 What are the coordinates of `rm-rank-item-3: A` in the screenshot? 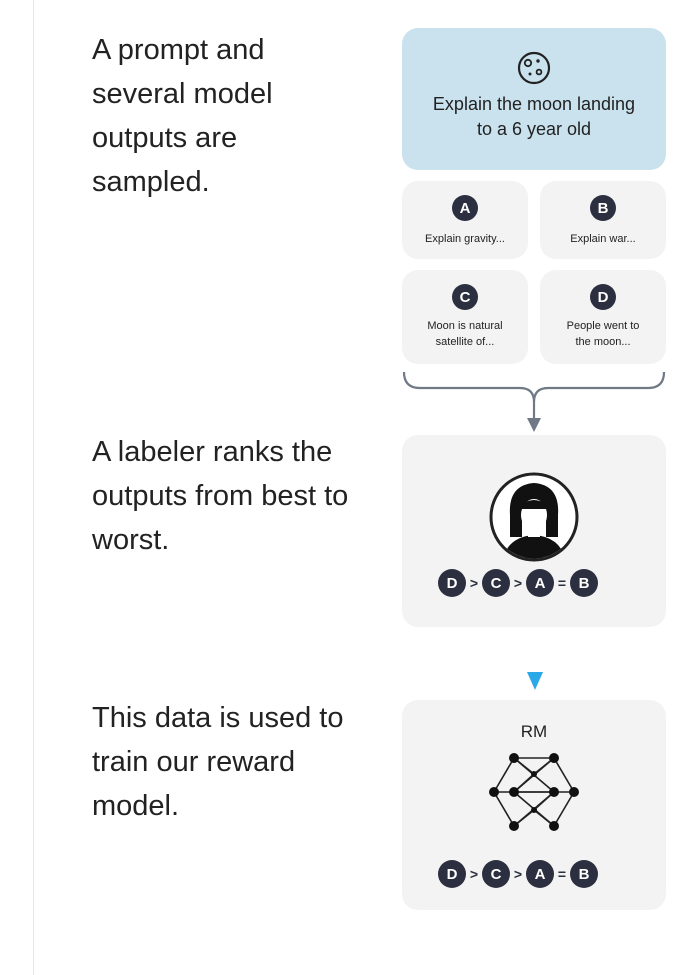 It's located at (540, 874).